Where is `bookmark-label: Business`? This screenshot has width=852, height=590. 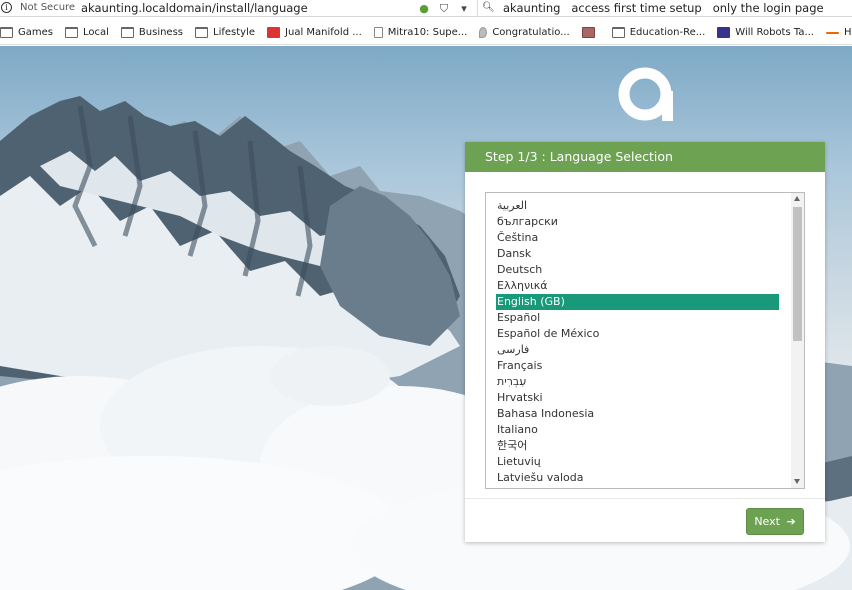
bookmark-label: Business is located at coordinates (161, 32).